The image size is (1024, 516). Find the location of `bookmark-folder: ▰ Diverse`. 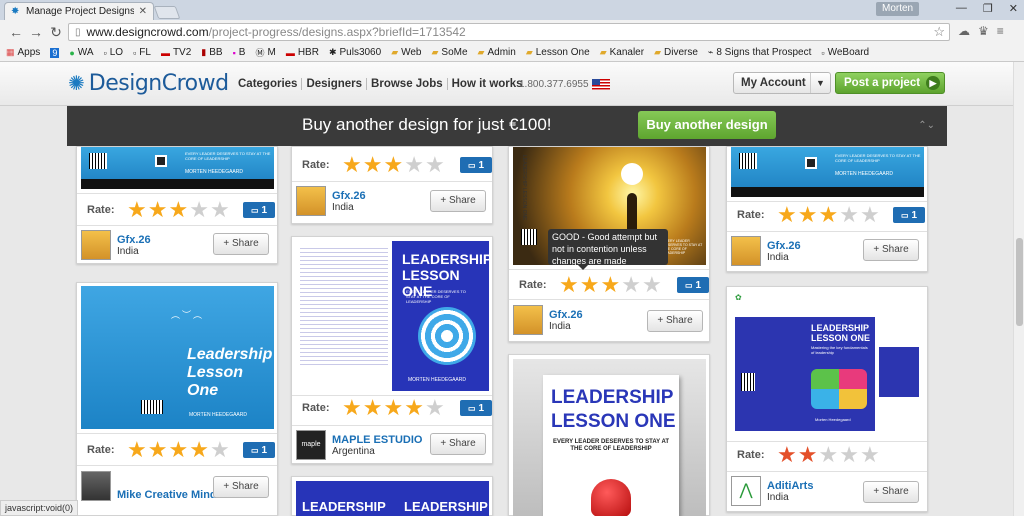

bookmark-folder: ▰ Diverse is located at coordinates (676, 52).